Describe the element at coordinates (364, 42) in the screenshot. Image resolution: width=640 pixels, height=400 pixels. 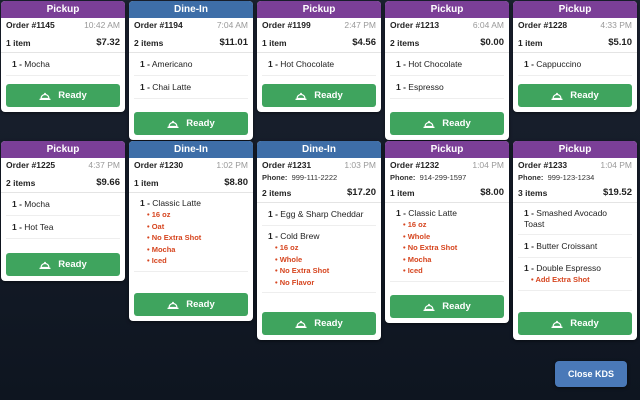
I see `order-total: $4.56` at that location.